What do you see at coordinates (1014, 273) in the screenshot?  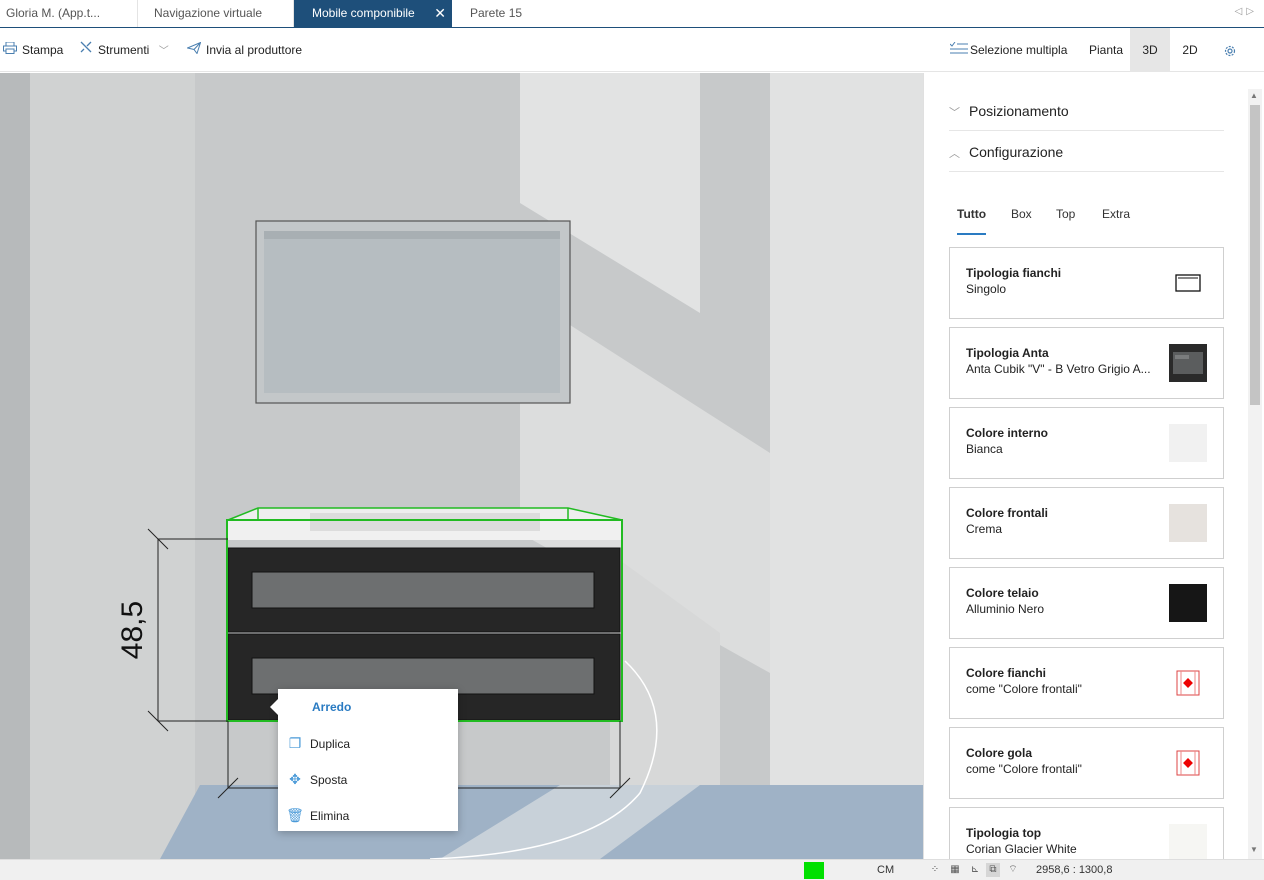 I see `card-title: Tipologia fianchi` at bounding box center [1014, 273].